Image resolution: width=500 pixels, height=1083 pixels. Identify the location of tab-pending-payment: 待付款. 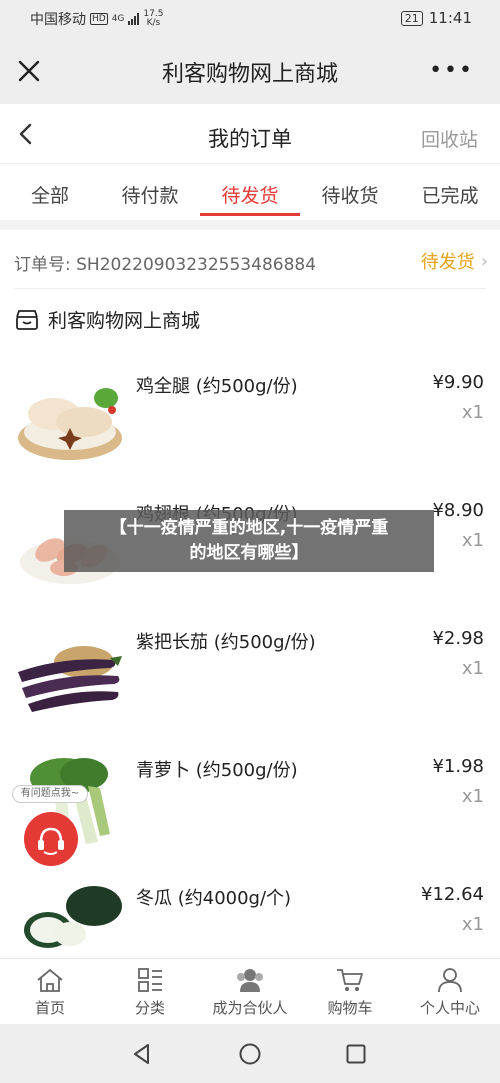
(150, 192).